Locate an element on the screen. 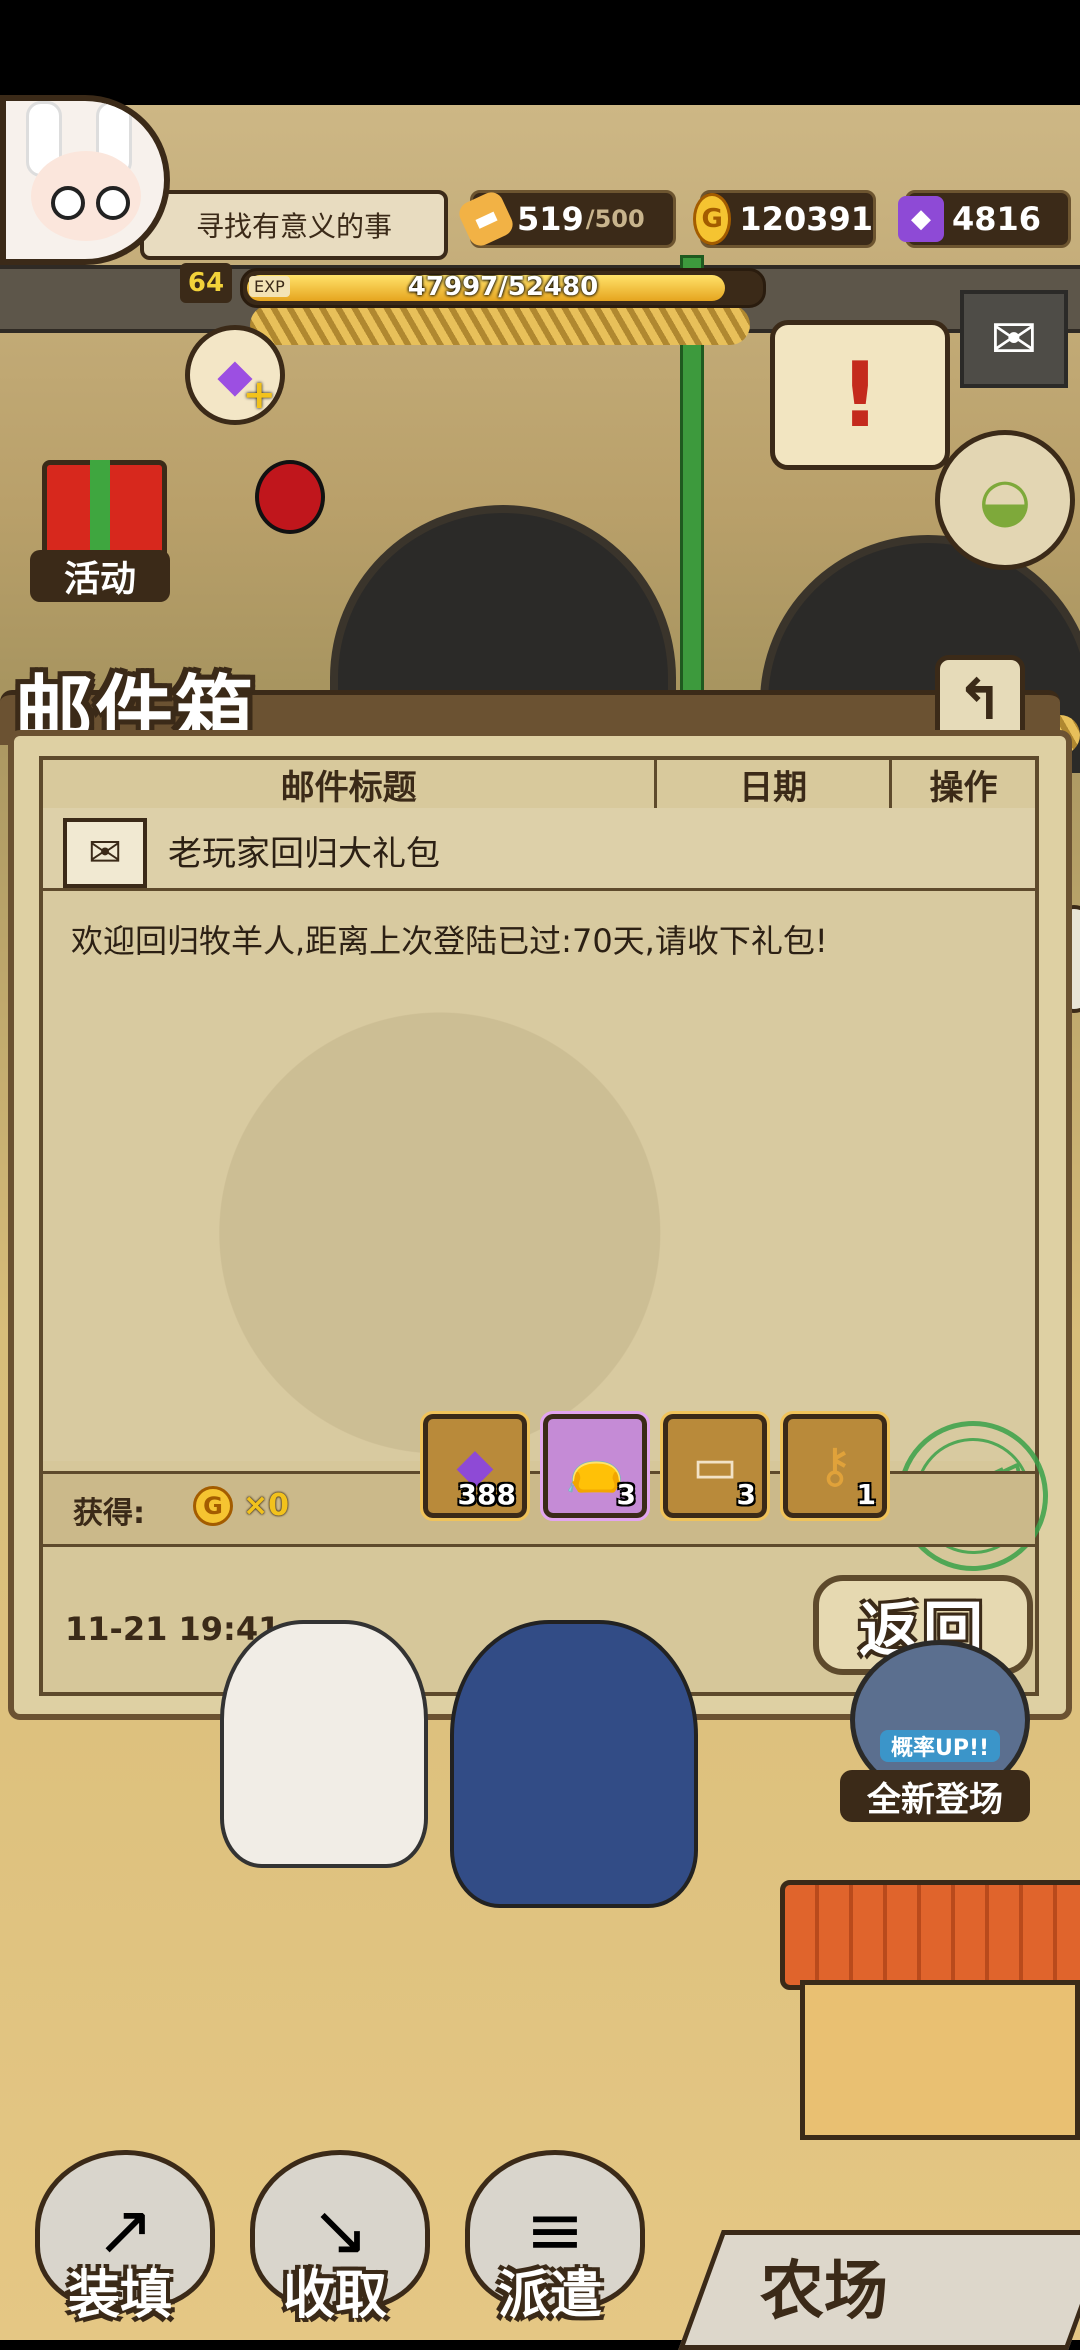 The height and width of the screenshot is (2350, 1080). gacha-banner-button: 概率UP!! 全新登场 is located at coordinates (935, 1735).